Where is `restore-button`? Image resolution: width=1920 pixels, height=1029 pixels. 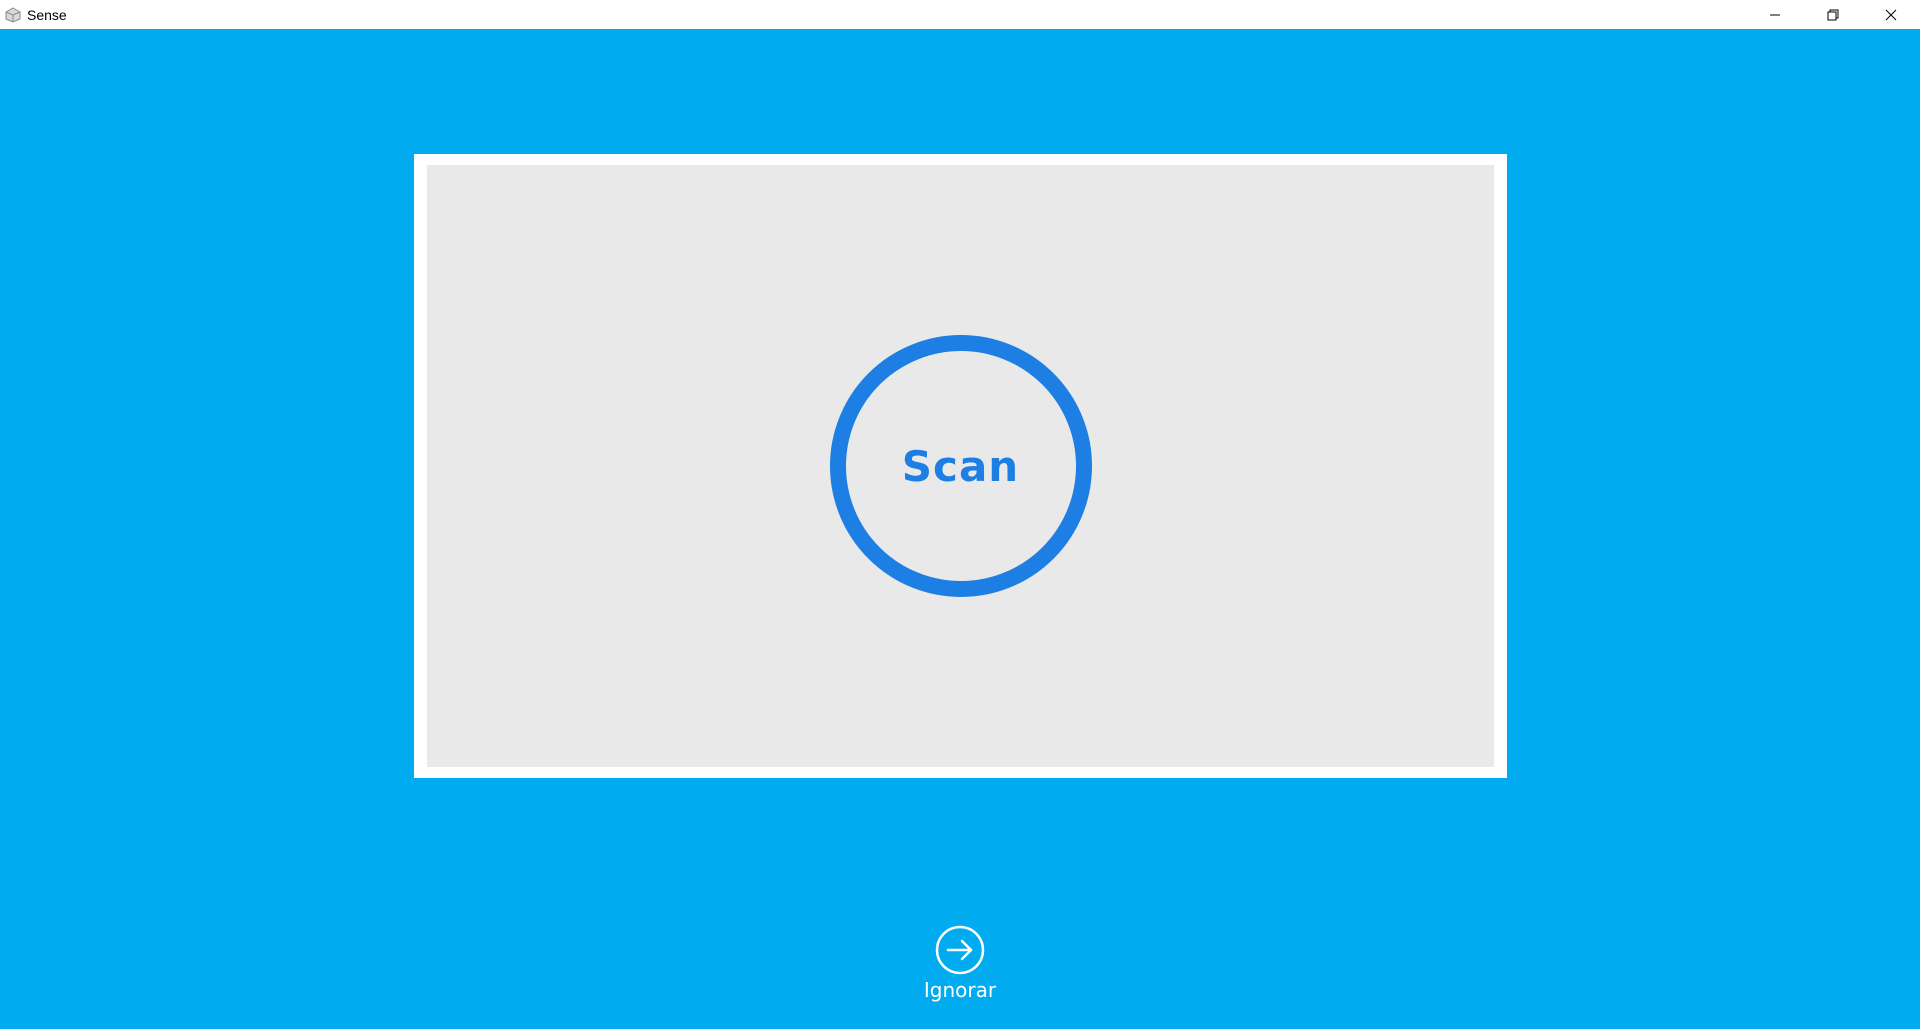
restore-button is located at coordinates (1833, 14).